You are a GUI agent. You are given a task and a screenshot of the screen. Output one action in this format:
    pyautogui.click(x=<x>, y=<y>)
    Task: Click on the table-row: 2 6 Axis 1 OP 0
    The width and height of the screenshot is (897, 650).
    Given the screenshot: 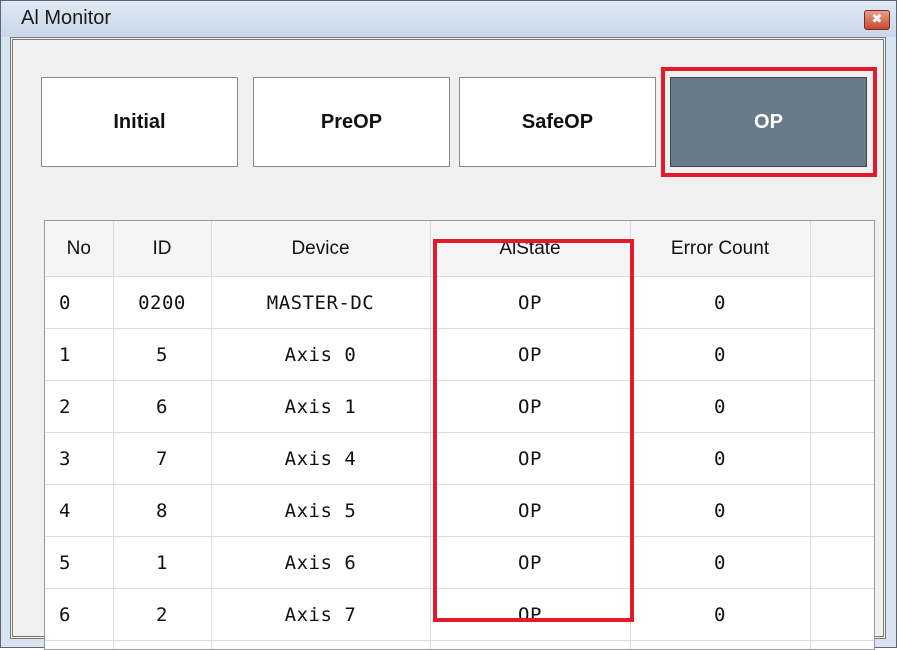 What is the action you would take?
    pyautogui.click(x=459, y=407)
    